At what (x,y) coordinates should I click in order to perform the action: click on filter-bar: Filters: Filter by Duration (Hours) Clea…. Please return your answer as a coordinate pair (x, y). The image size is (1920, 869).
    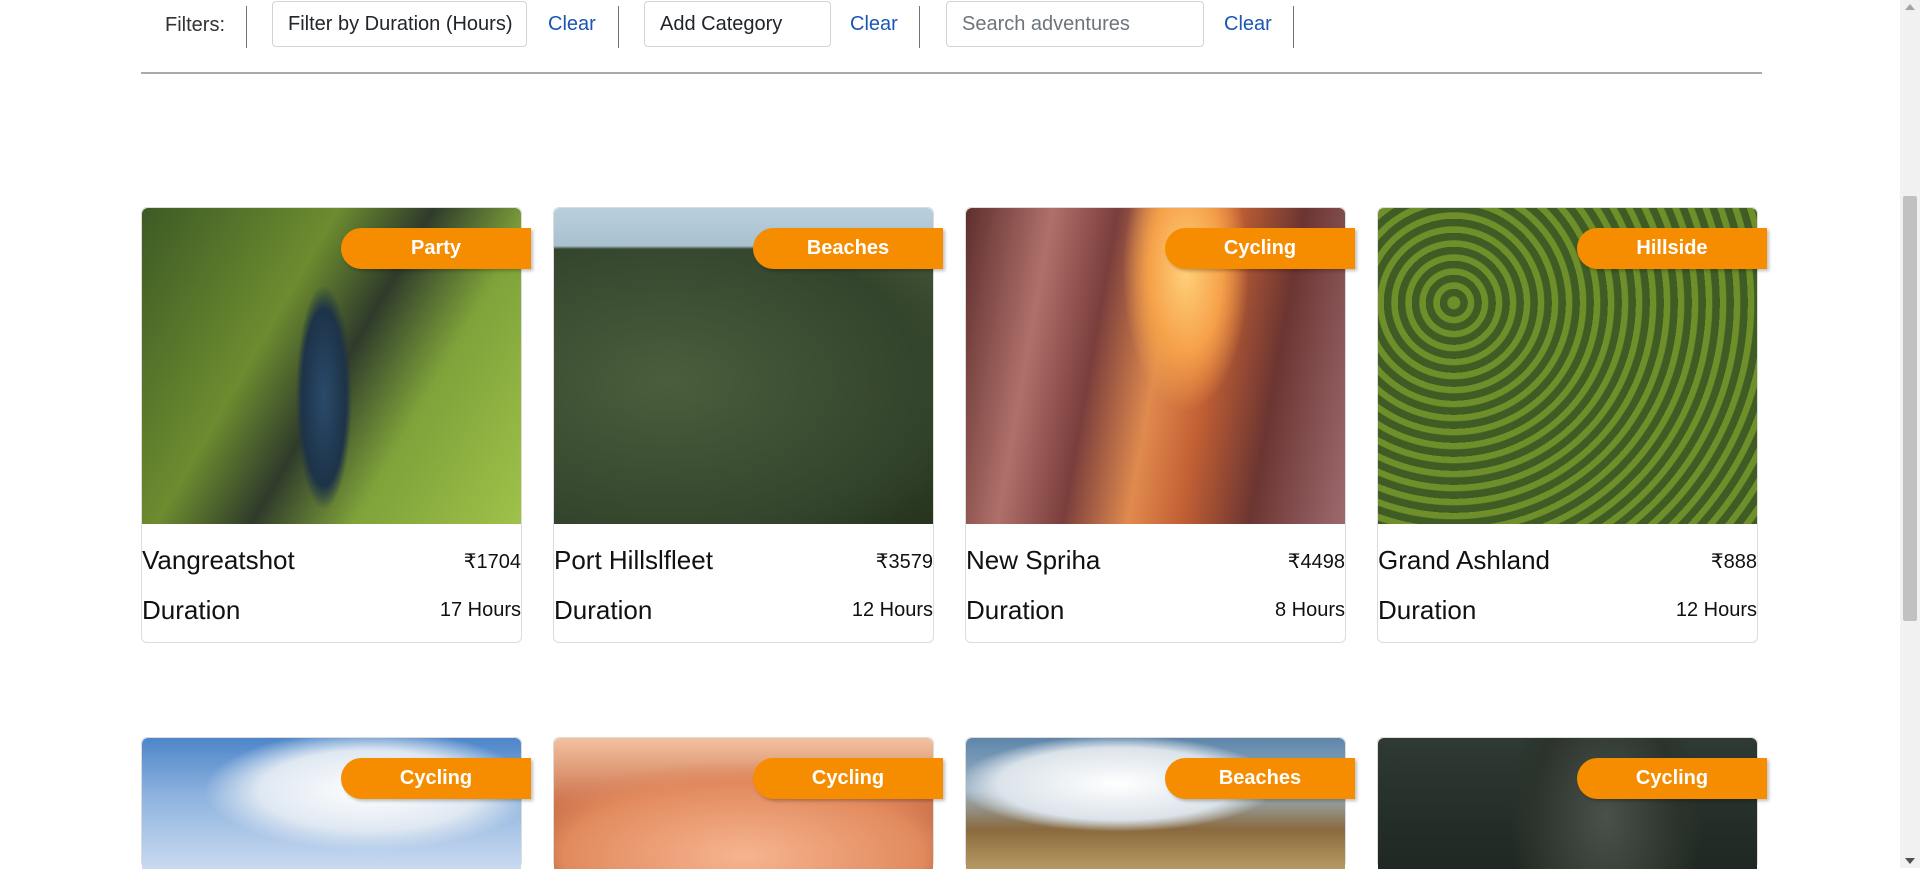
    Looking at the image, I should click on (951, 24).